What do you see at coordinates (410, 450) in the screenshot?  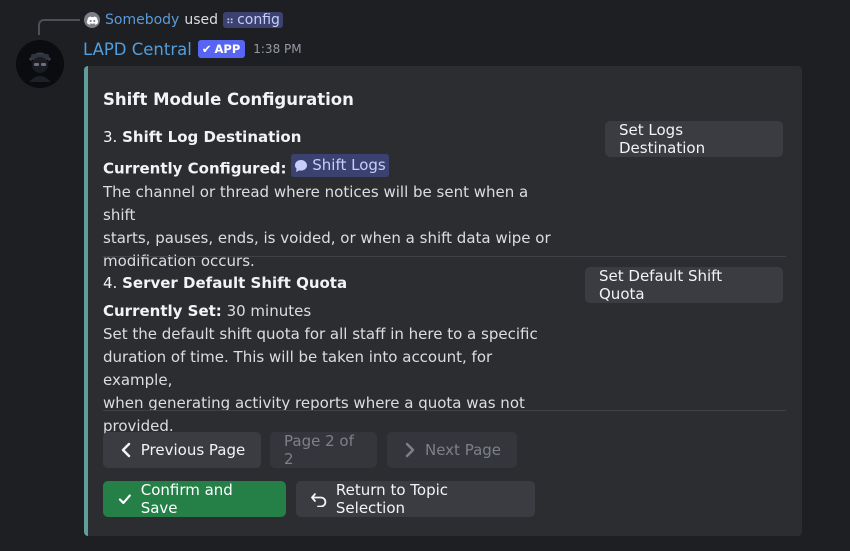 I see `chevron-right-icon` at bounding box center [410, 450].